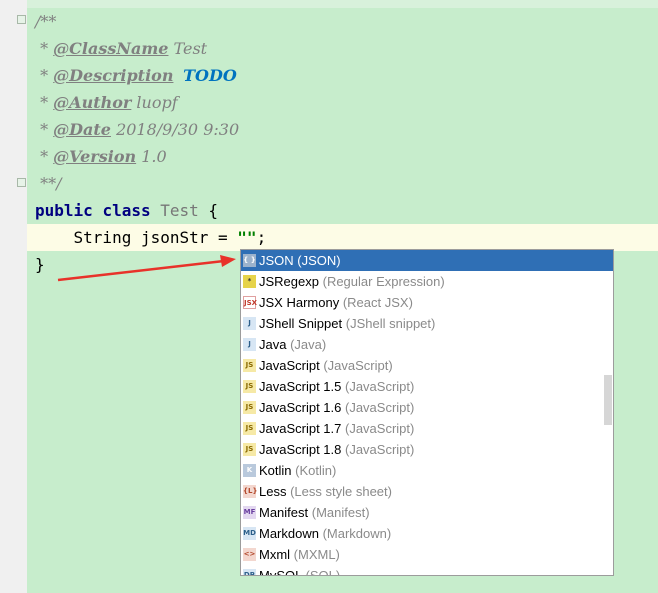 Image resolution: width=658 pixels, height=593 pixels. Describe the element at coordinates (427, 428) in the screenshot. I see `completion-item: JS JavaScript 1.7 (JavaScript)` at that location.